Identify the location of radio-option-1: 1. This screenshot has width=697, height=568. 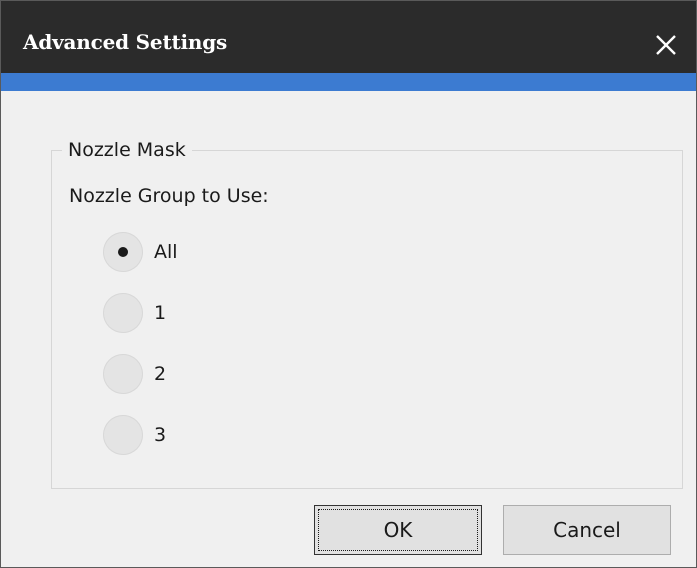
(134, 313).